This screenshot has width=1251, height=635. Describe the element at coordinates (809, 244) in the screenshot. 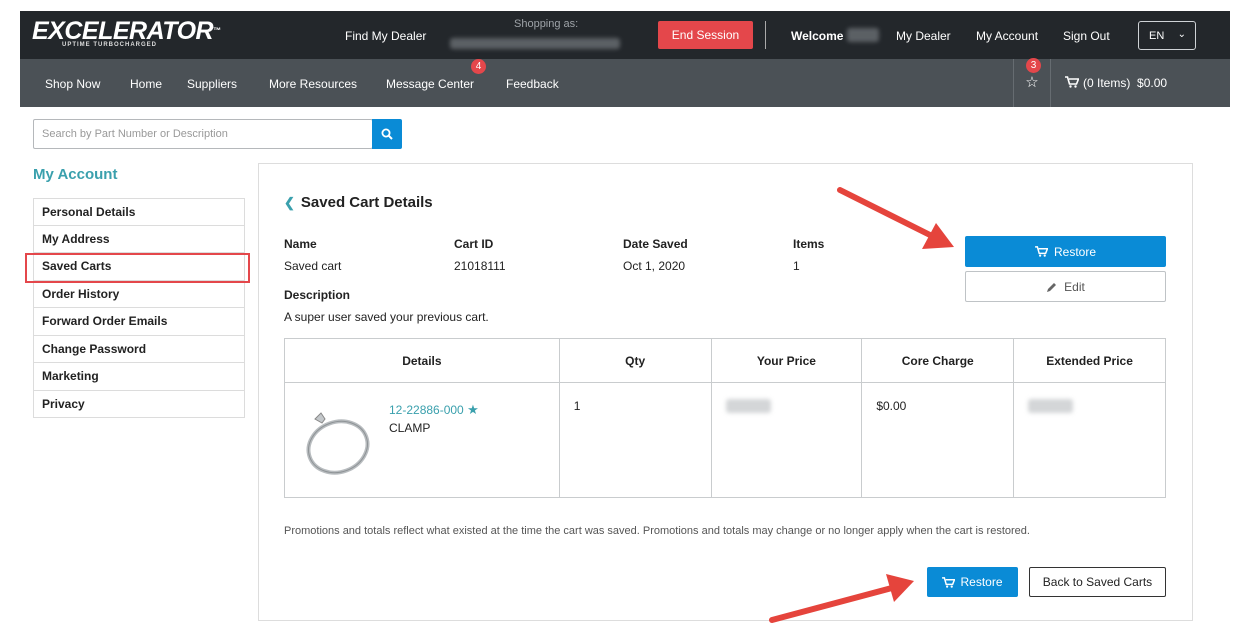

I see `items-label: Items` at that location.